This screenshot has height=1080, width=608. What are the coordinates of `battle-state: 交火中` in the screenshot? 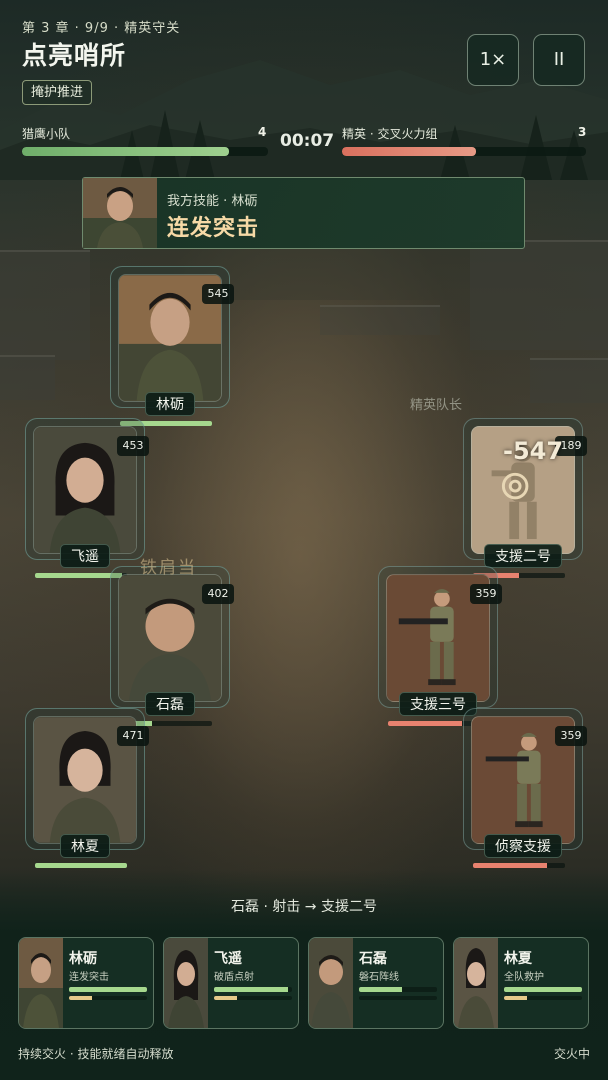 It's located at (571, 1054).